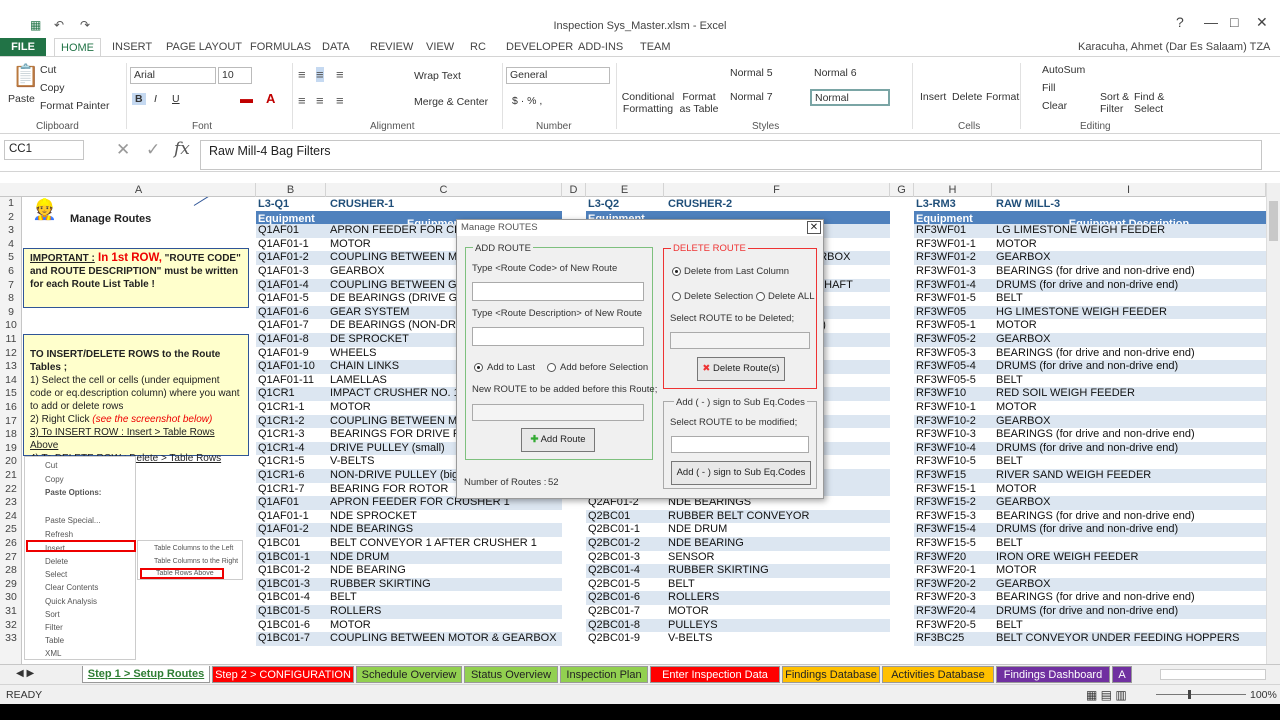 Image resolution: width=1280 pixels, height=720 pixels. I want to click on equipment-description: PULLEYS, so click(778, 626).